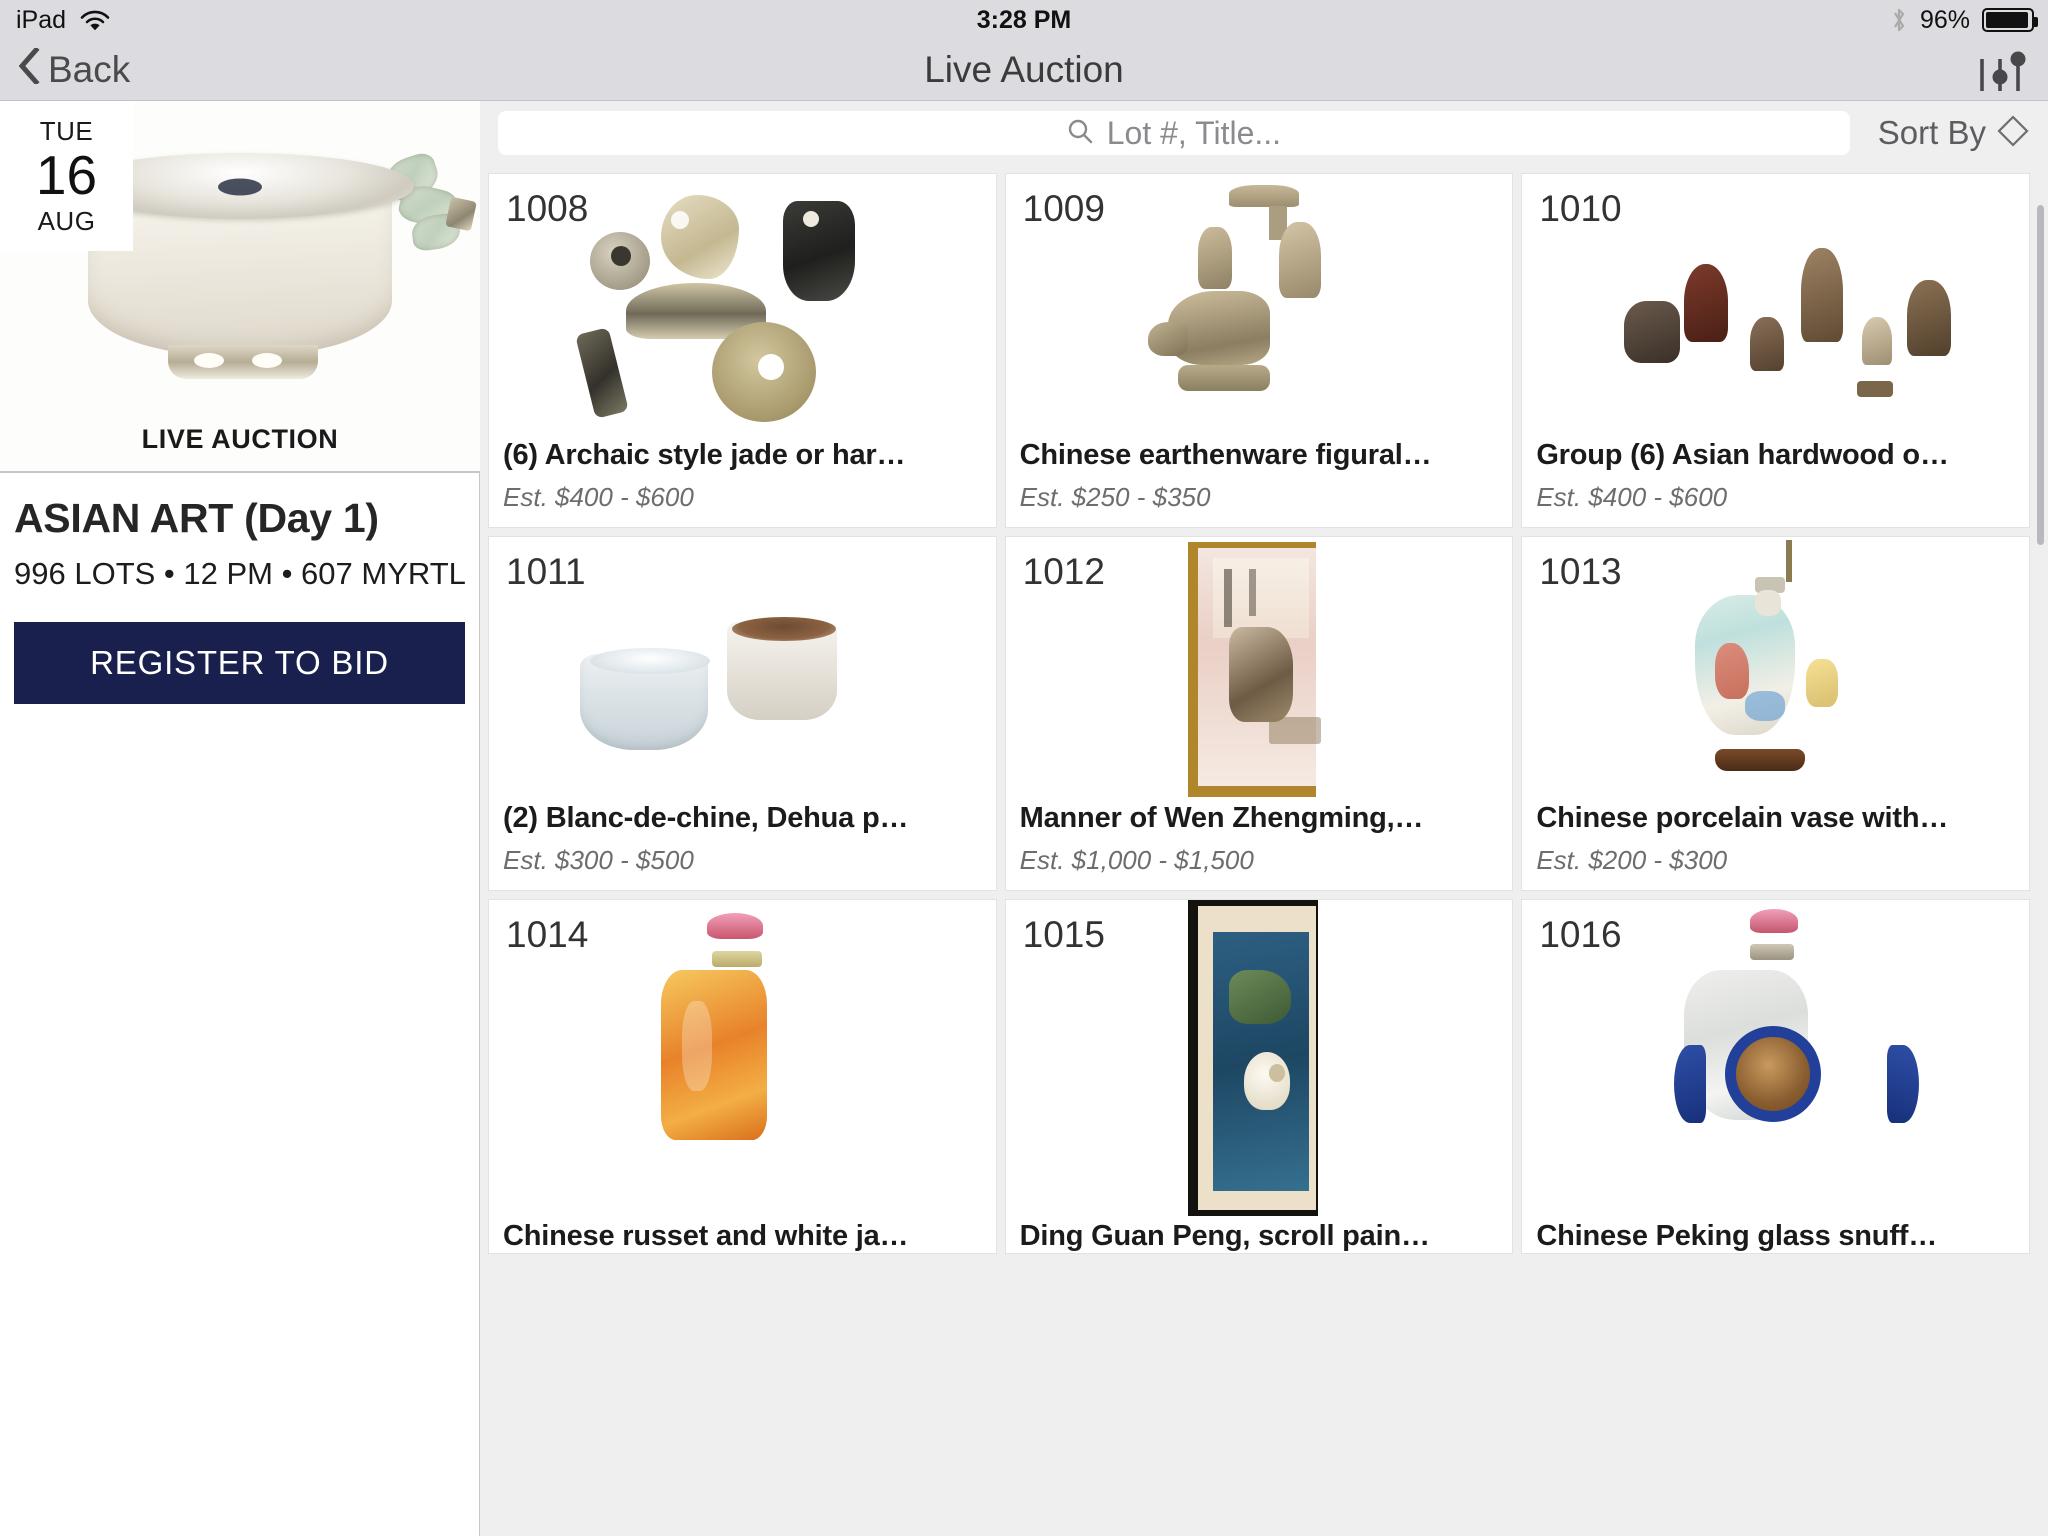 The height and width of the screenshot is (1536, 2048). What do you see at coordinates (1775, 306) in the screenshot?
I see `lot-thumbnail: 1010` at bounding box center [1775, 306].